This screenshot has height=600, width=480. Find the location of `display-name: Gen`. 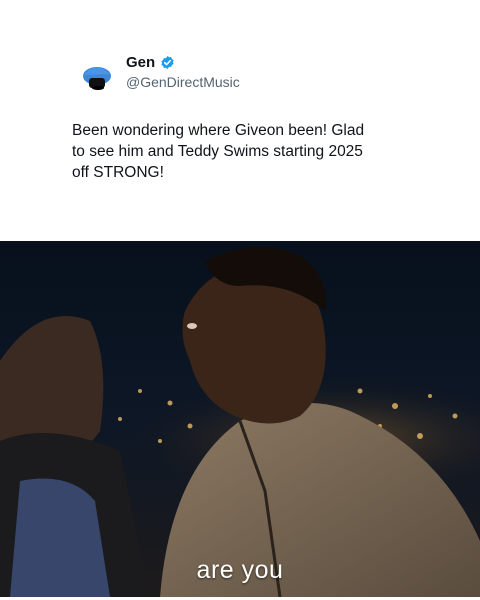

display-name: Gen is located at coordinates (140, 62).